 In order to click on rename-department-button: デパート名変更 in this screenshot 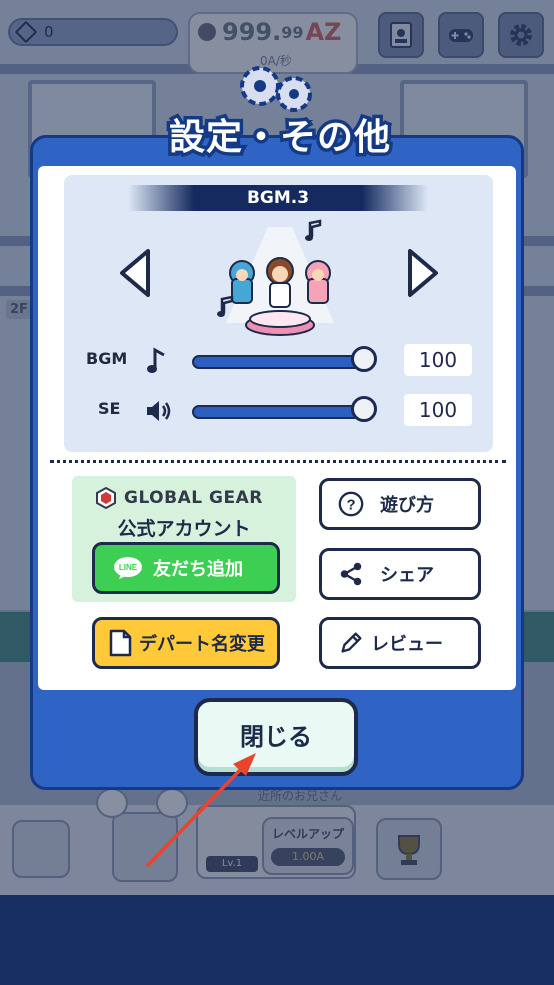, I will do `click(186, 643)`.